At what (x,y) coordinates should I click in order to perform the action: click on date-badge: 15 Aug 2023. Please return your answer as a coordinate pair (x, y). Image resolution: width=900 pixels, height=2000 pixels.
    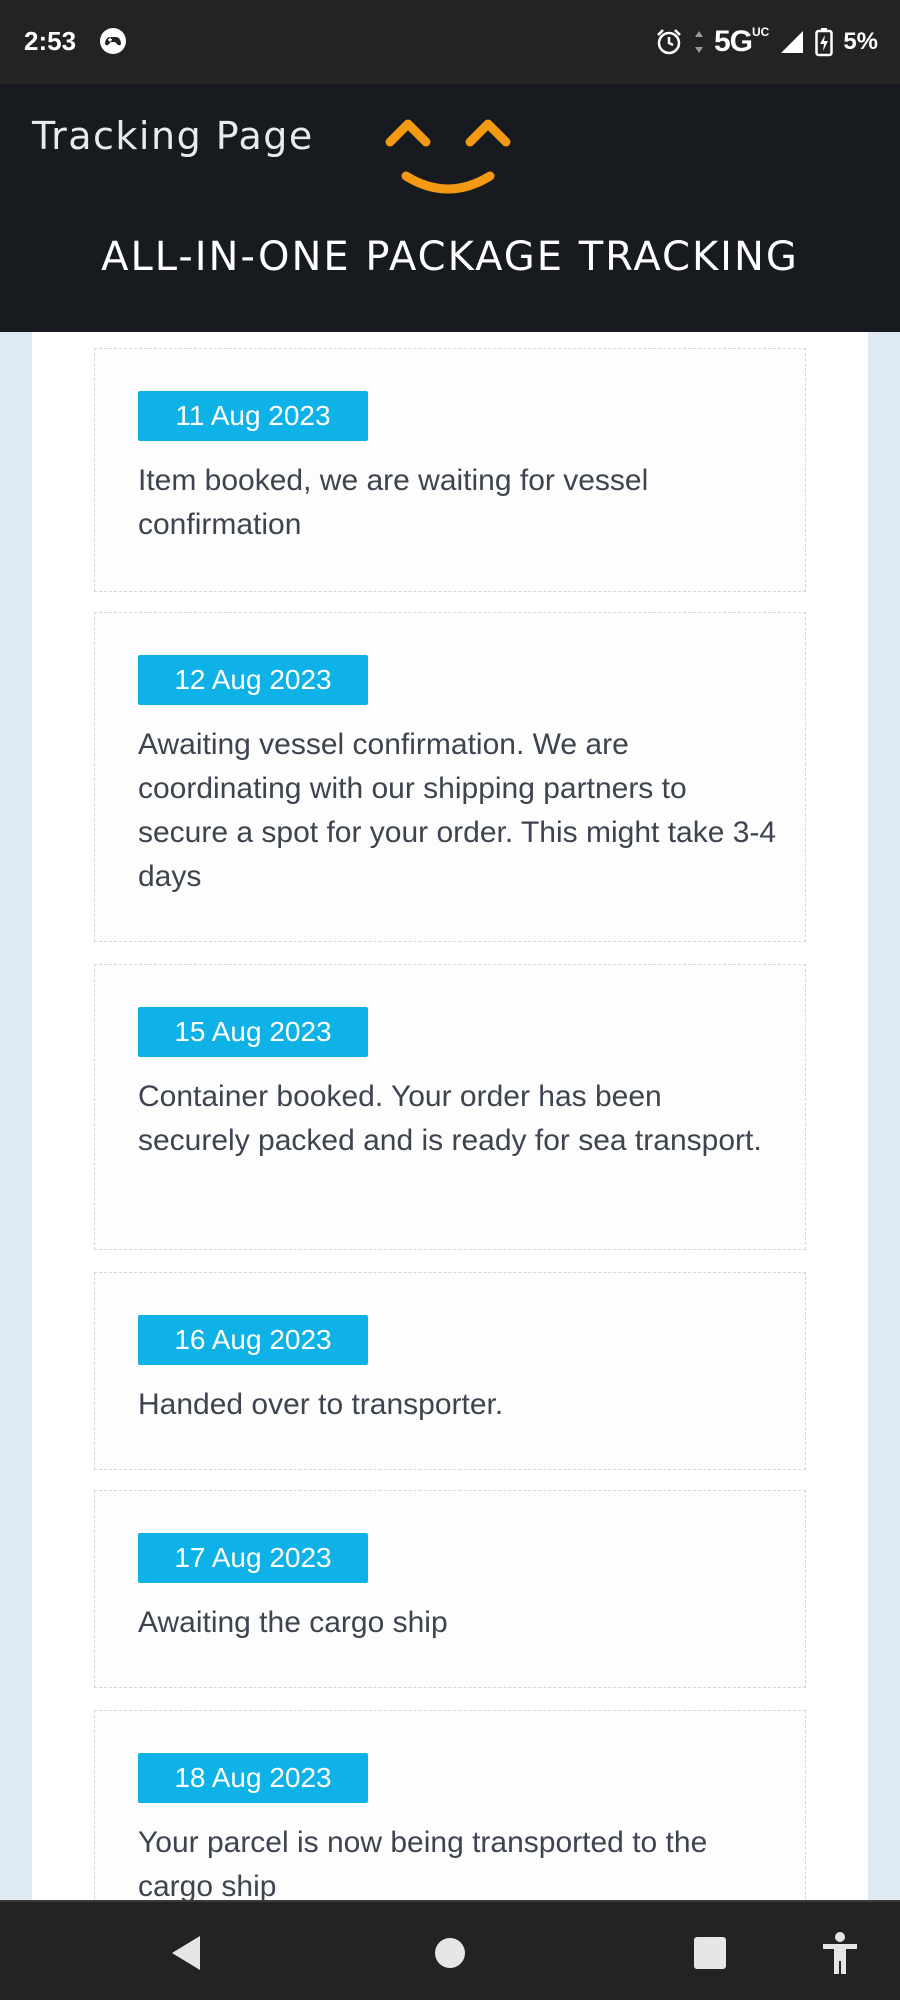
    Looking at the image, I should click on (253, 1032).